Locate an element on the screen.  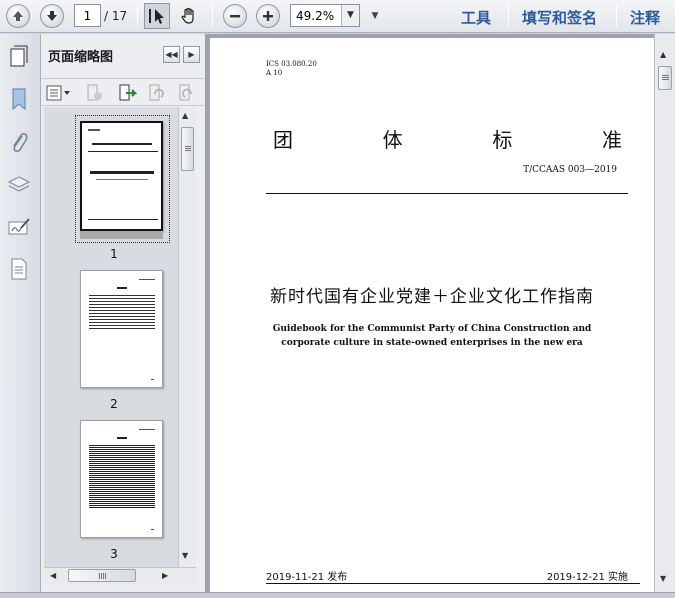
insert-page-icon is located at coordinates (128, 92).